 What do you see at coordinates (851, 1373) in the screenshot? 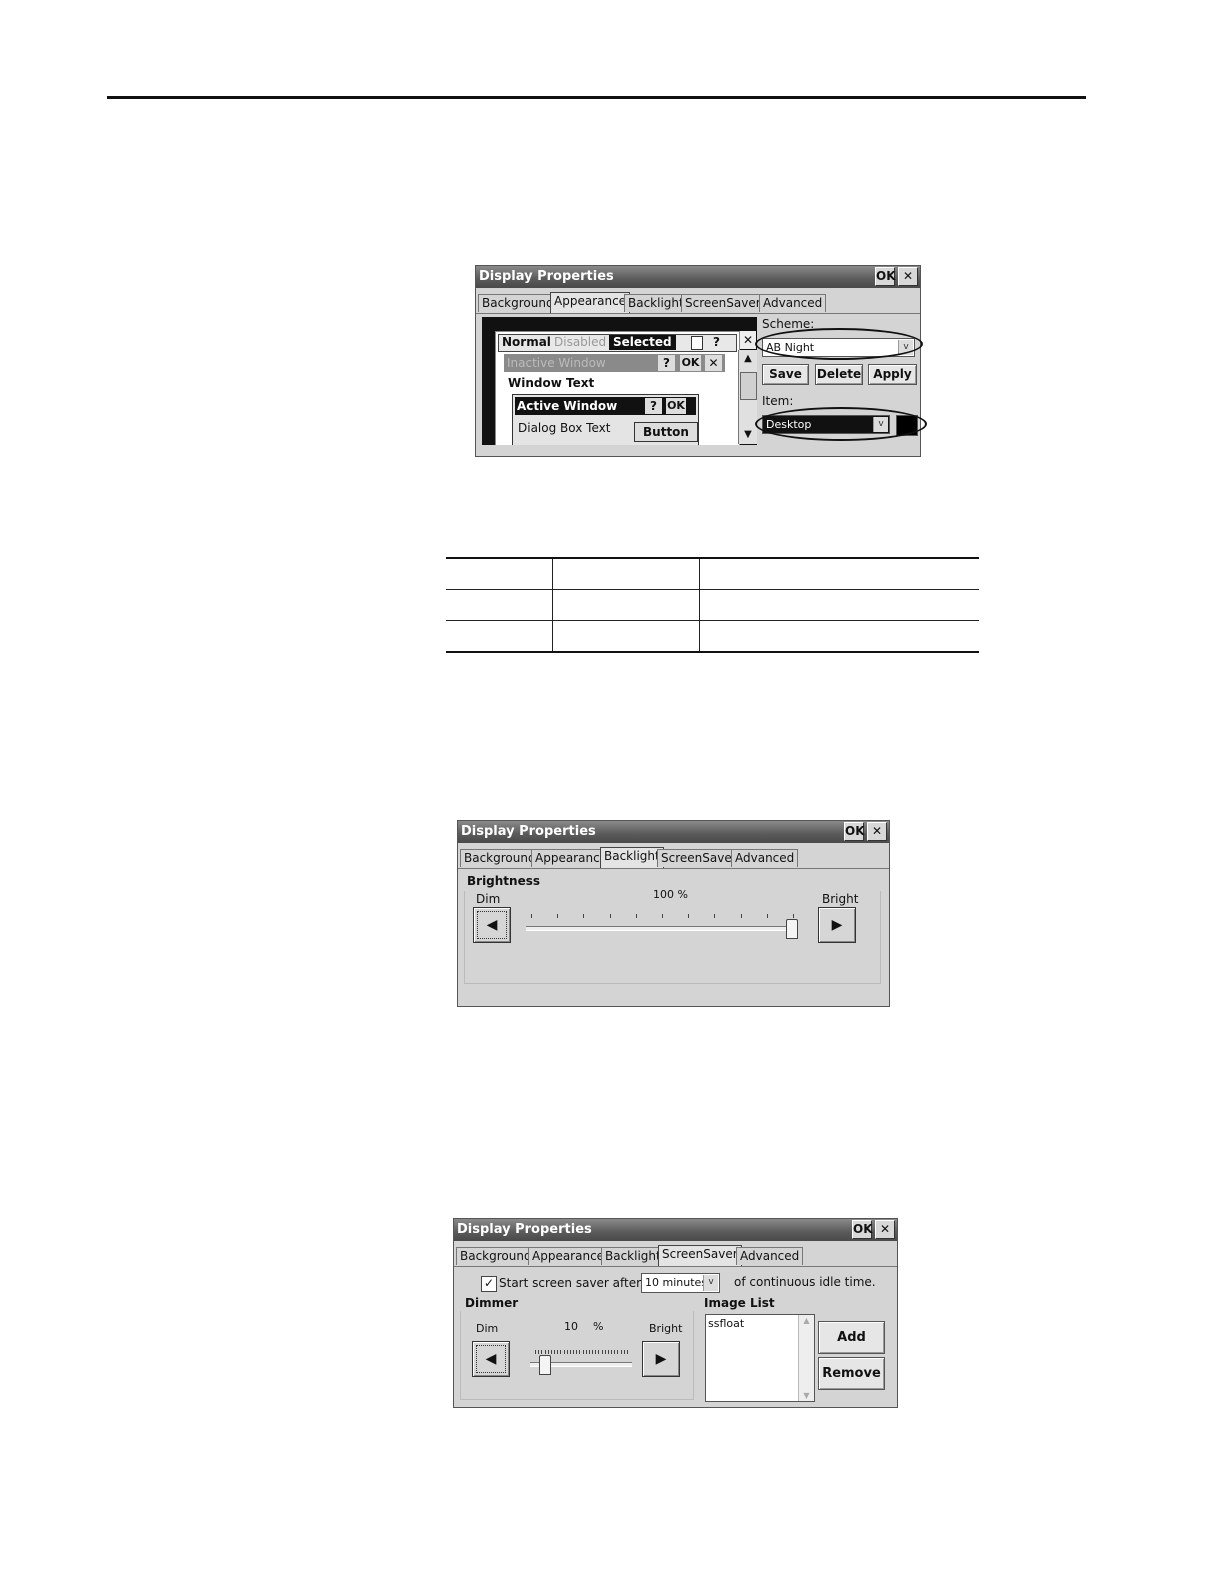
I see `remove-button: Remove` at bounding box center [851, 1373].